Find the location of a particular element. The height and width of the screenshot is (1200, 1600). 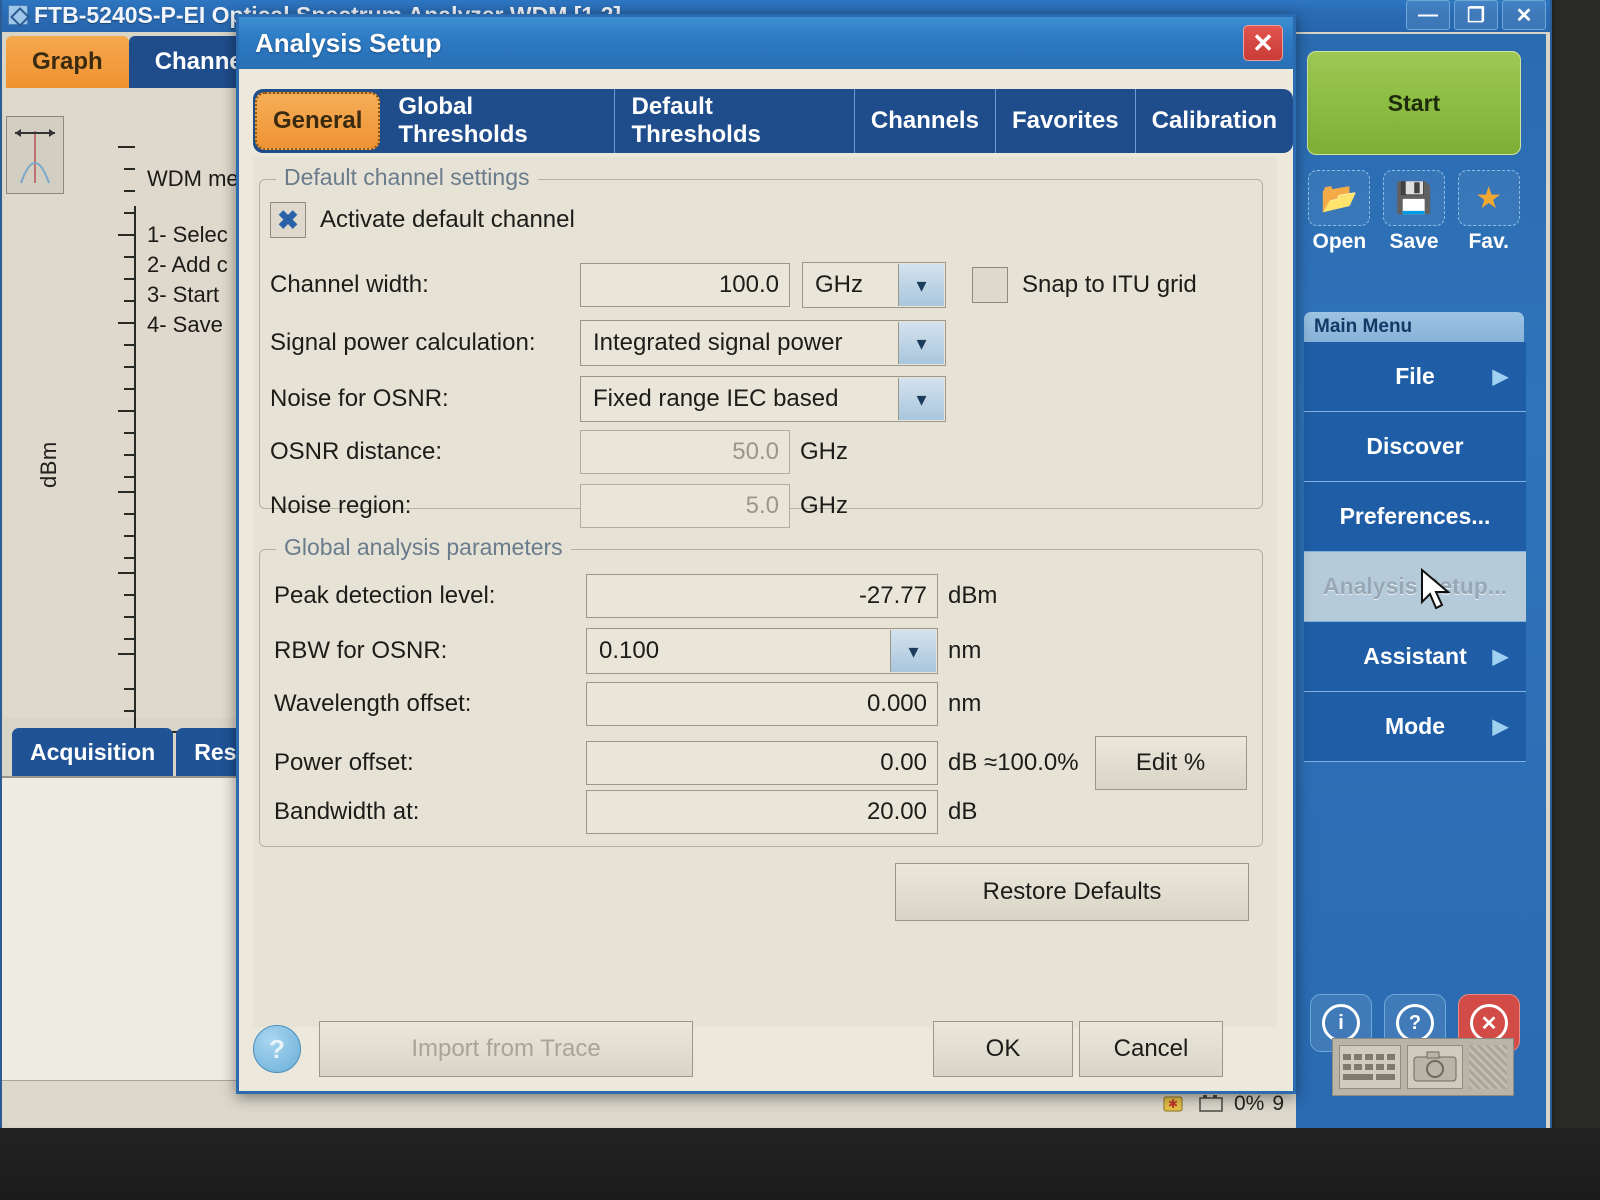

restore-button: ❐ is located at coordinates (1476, 15).